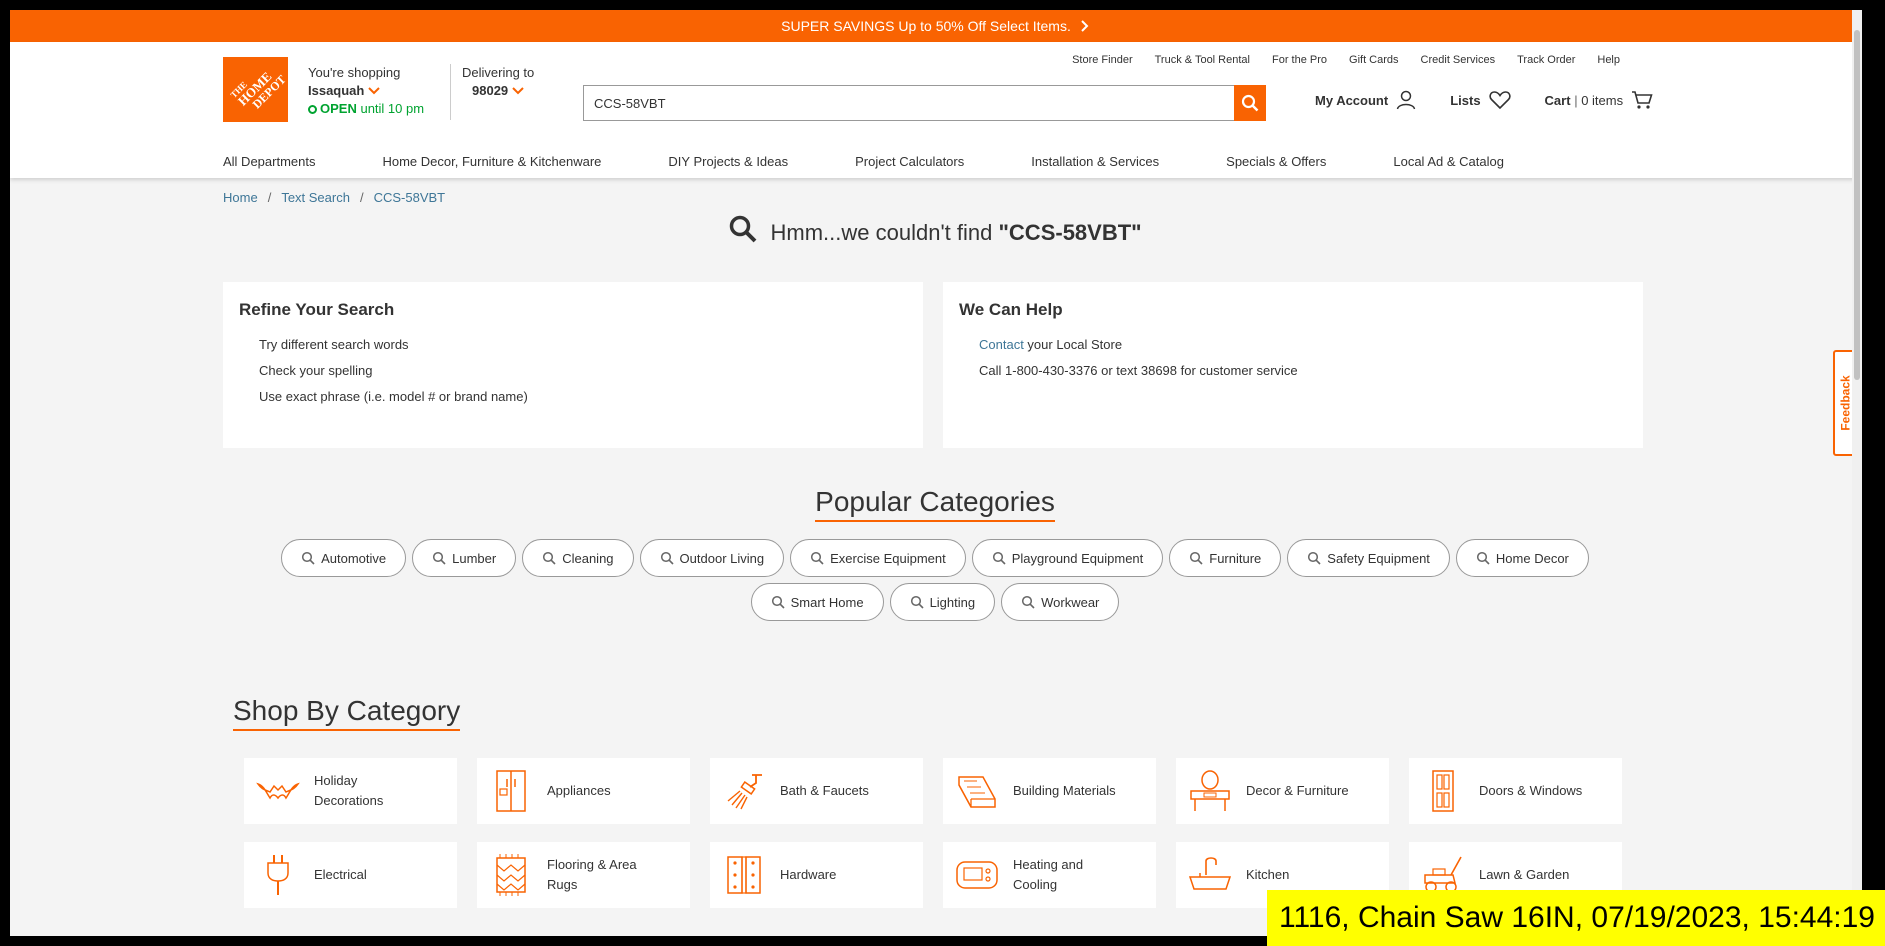  Describe the element at coordinates (344, 558) in the screenshot. I see `category-chip-automotive: Automotive` at that location.